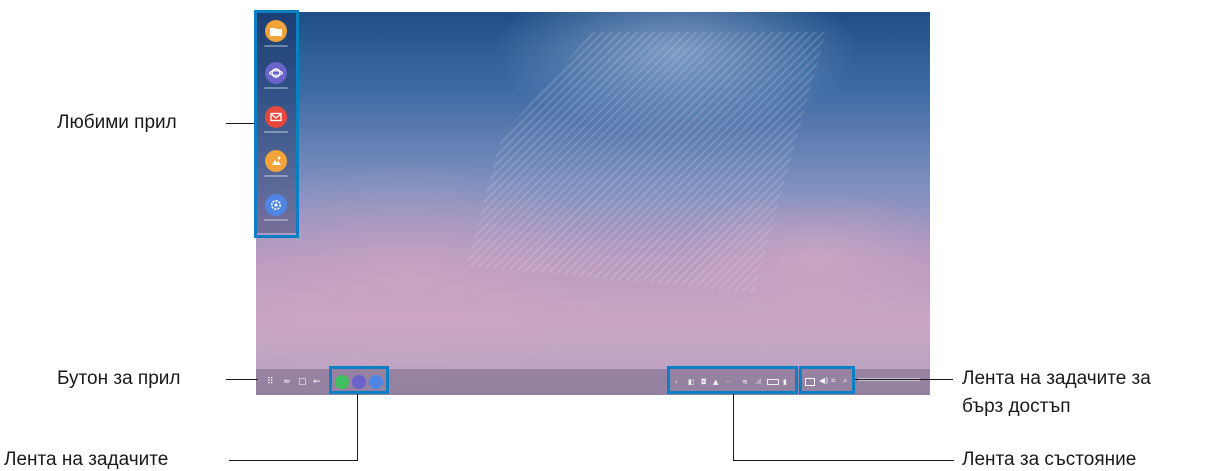 This screenshot has width=1205, height=471. What do you see at coordinates (293, 460) in the screenshot?
I see `callout-line-taskbar-h` at bounding box center [293, 460].